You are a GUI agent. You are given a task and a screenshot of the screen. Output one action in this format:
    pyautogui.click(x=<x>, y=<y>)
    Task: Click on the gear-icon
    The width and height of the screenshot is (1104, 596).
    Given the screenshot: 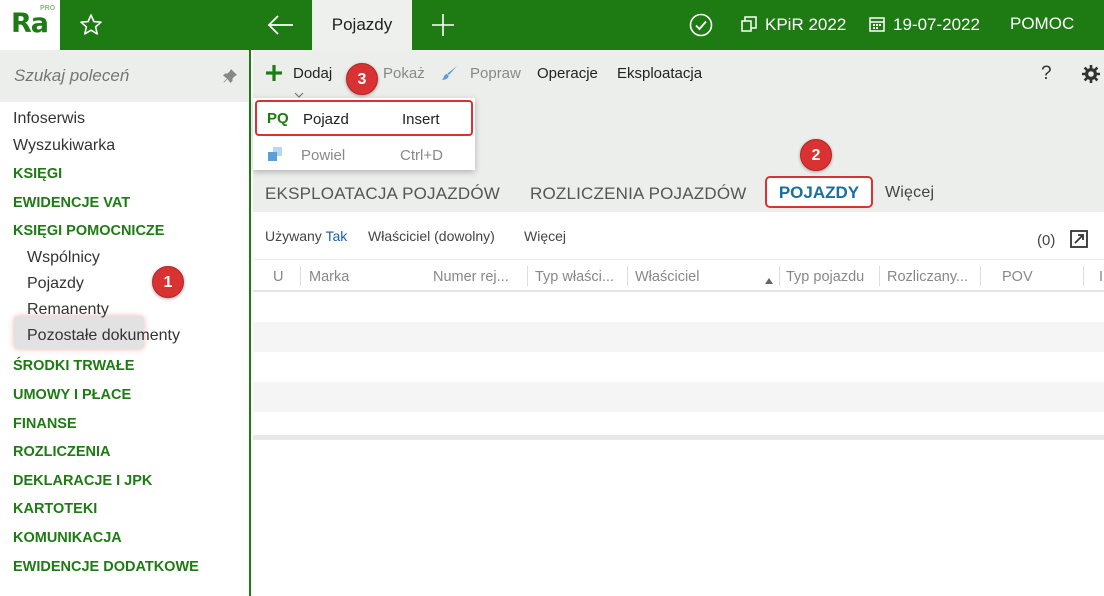 What is the action you would take?
    pyautogui.click(x=1091, y=74)
    